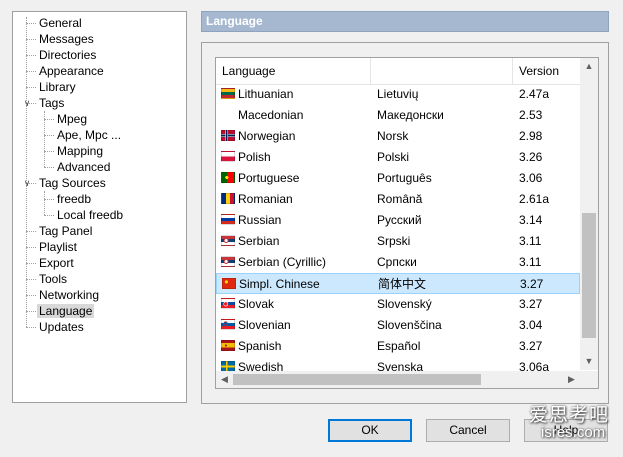  Describe the element at coordinates (66, 39) in the screenshot. I see `tree-item: Messages` at that location.